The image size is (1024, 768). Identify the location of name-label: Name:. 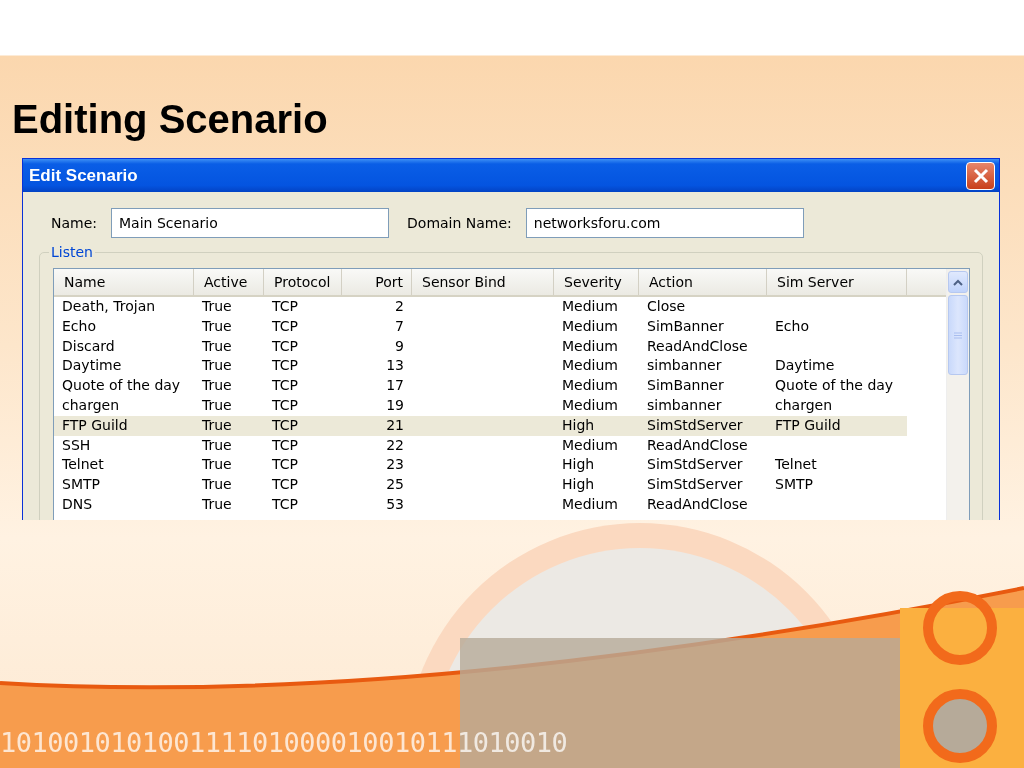
(74, 223).